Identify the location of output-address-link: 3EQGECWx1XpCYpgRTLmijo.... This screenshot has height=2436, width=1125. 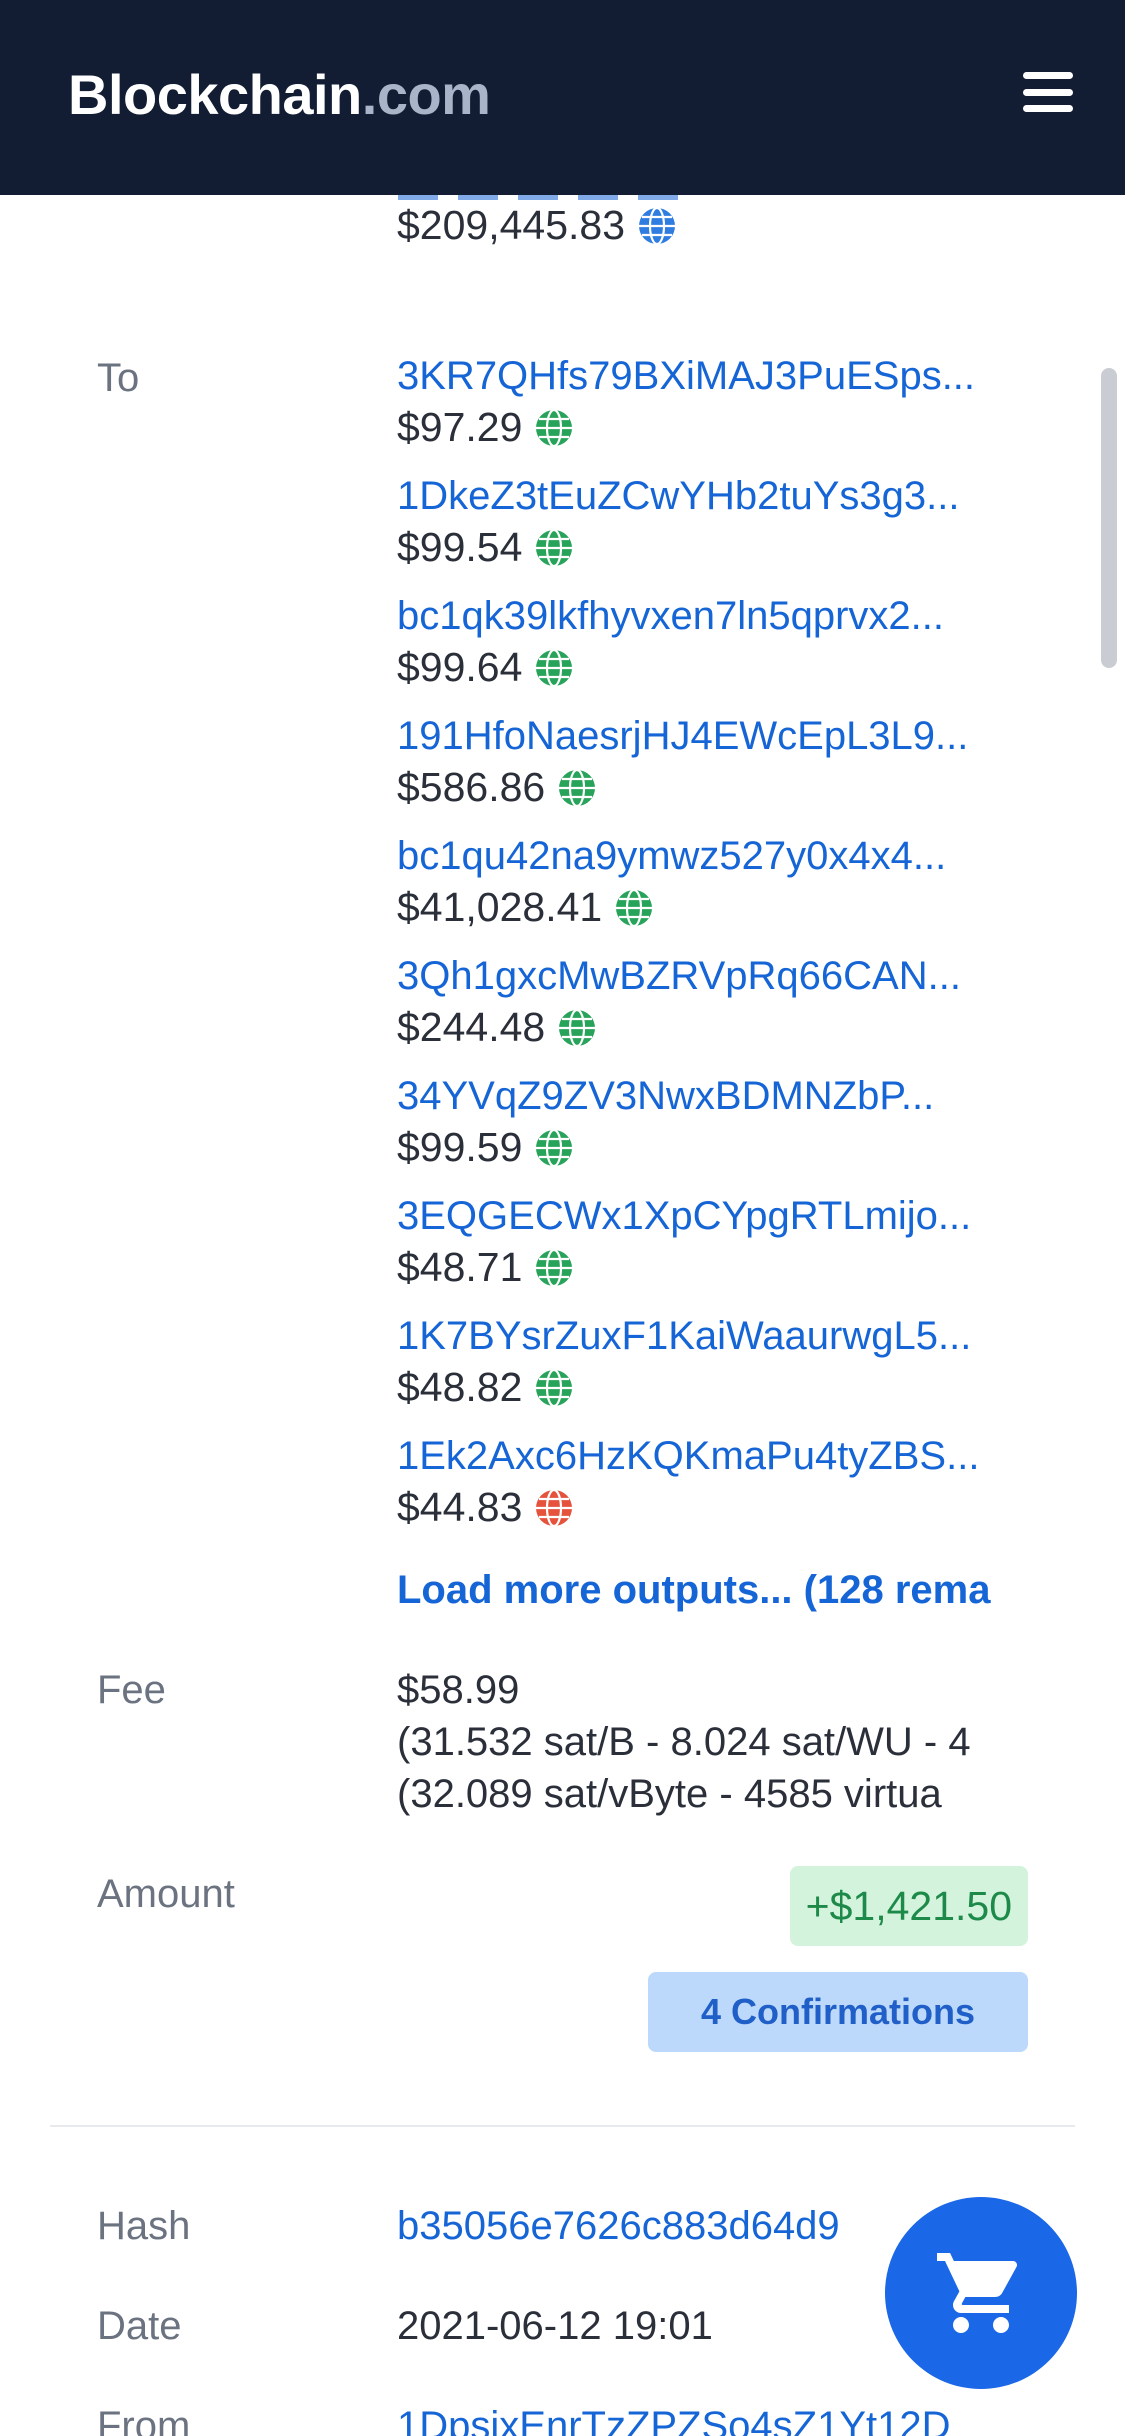
(712, 1216).